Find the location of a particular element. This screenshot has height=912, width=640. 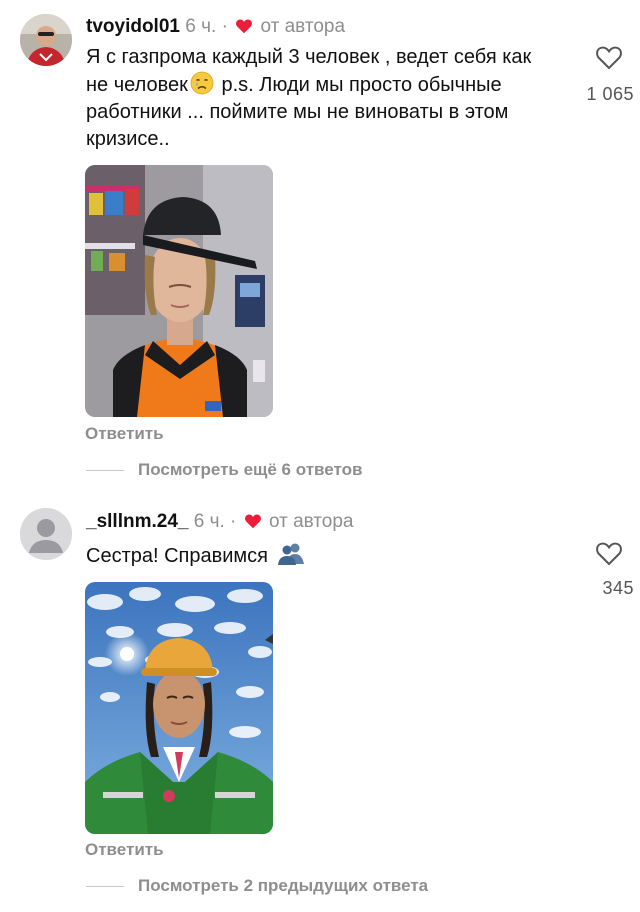

avatar is located at coordinates (46, 40).